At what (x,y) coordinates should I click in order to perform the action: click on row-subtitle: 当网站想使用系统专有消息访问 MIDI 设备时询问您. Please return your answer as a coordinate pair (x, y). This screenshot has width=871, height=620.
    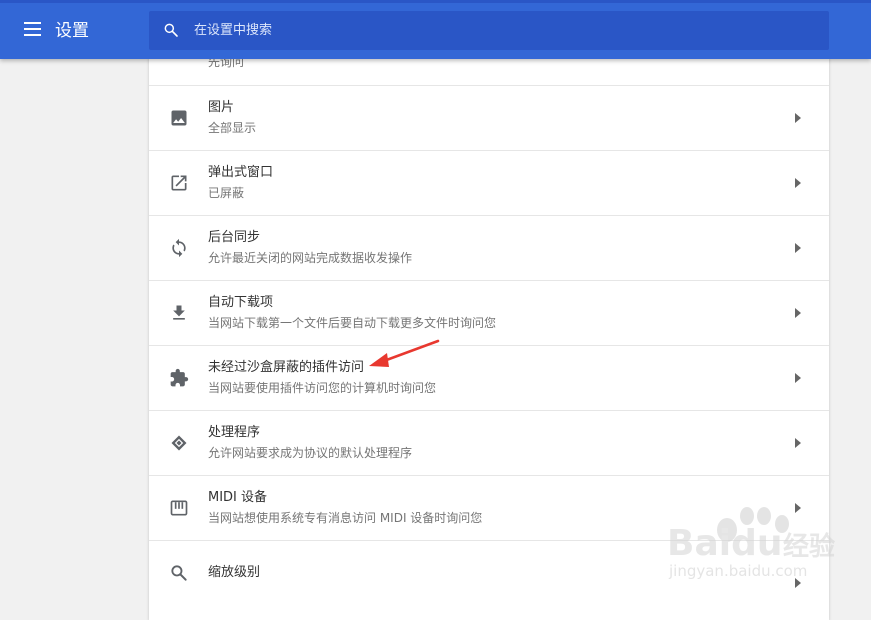
    Looking at the image, I should click on (345, 518).